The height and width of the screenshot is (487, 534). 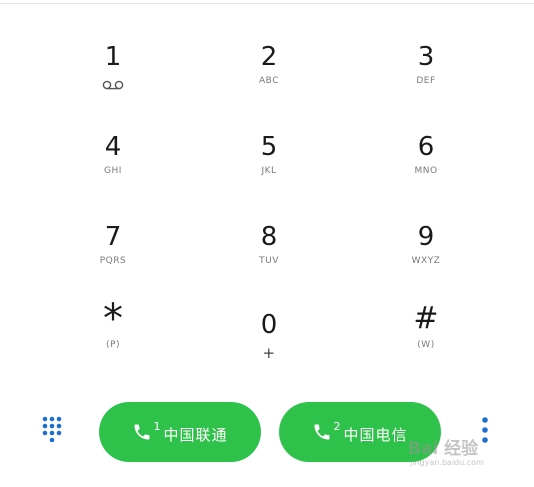 I want to click on key-5: 5 JKL, so click(x=269, y=172).